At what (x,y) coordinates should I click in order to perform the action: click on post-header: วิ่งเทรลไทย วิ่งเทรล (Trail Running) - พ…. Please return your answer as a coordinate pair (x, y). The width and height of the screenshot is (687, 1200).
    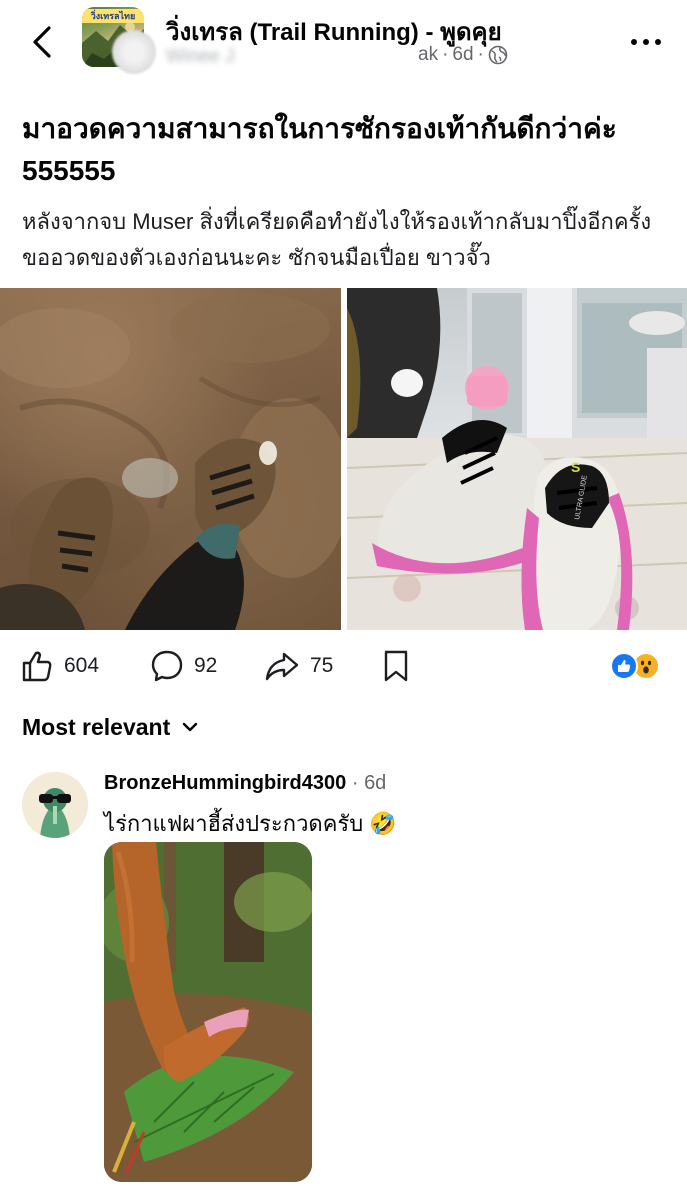
    Looking at the image, I should click on (343, 42).